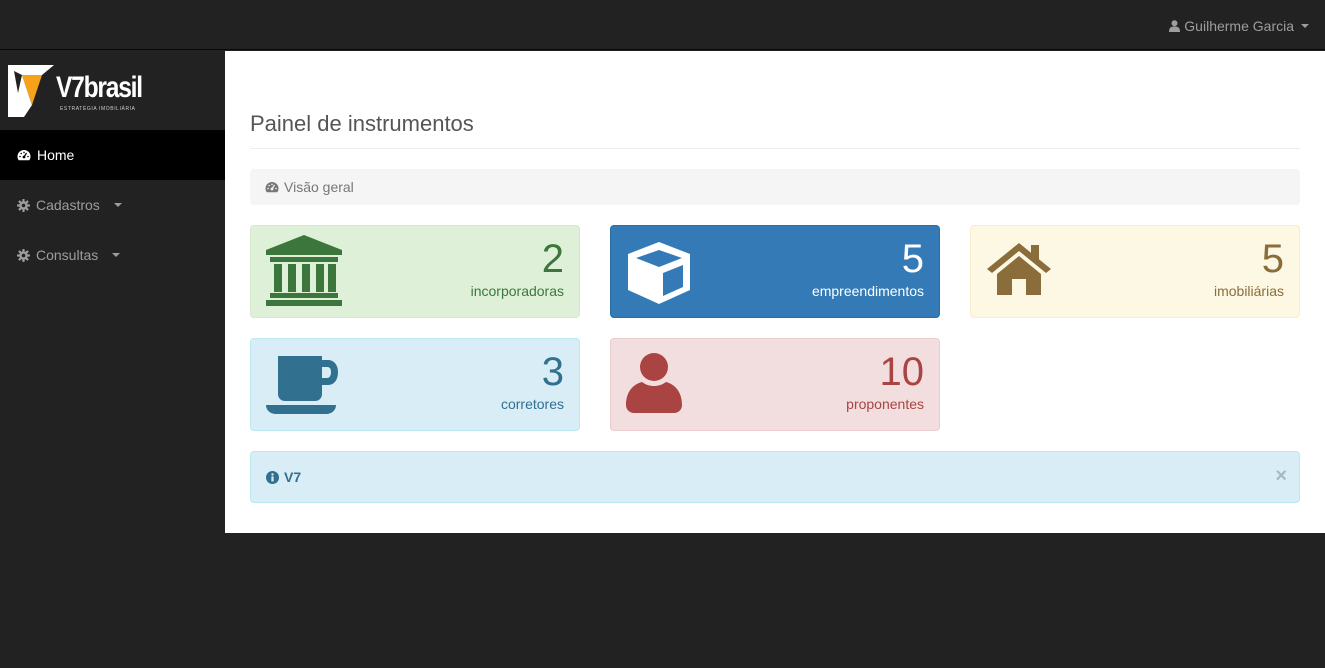 This screenshot has width=1325, height=668. Describe the element at coordinates (415, 271) in the screenshot. I see `card-incorporadoras: 2 incorporadoras` at that location.